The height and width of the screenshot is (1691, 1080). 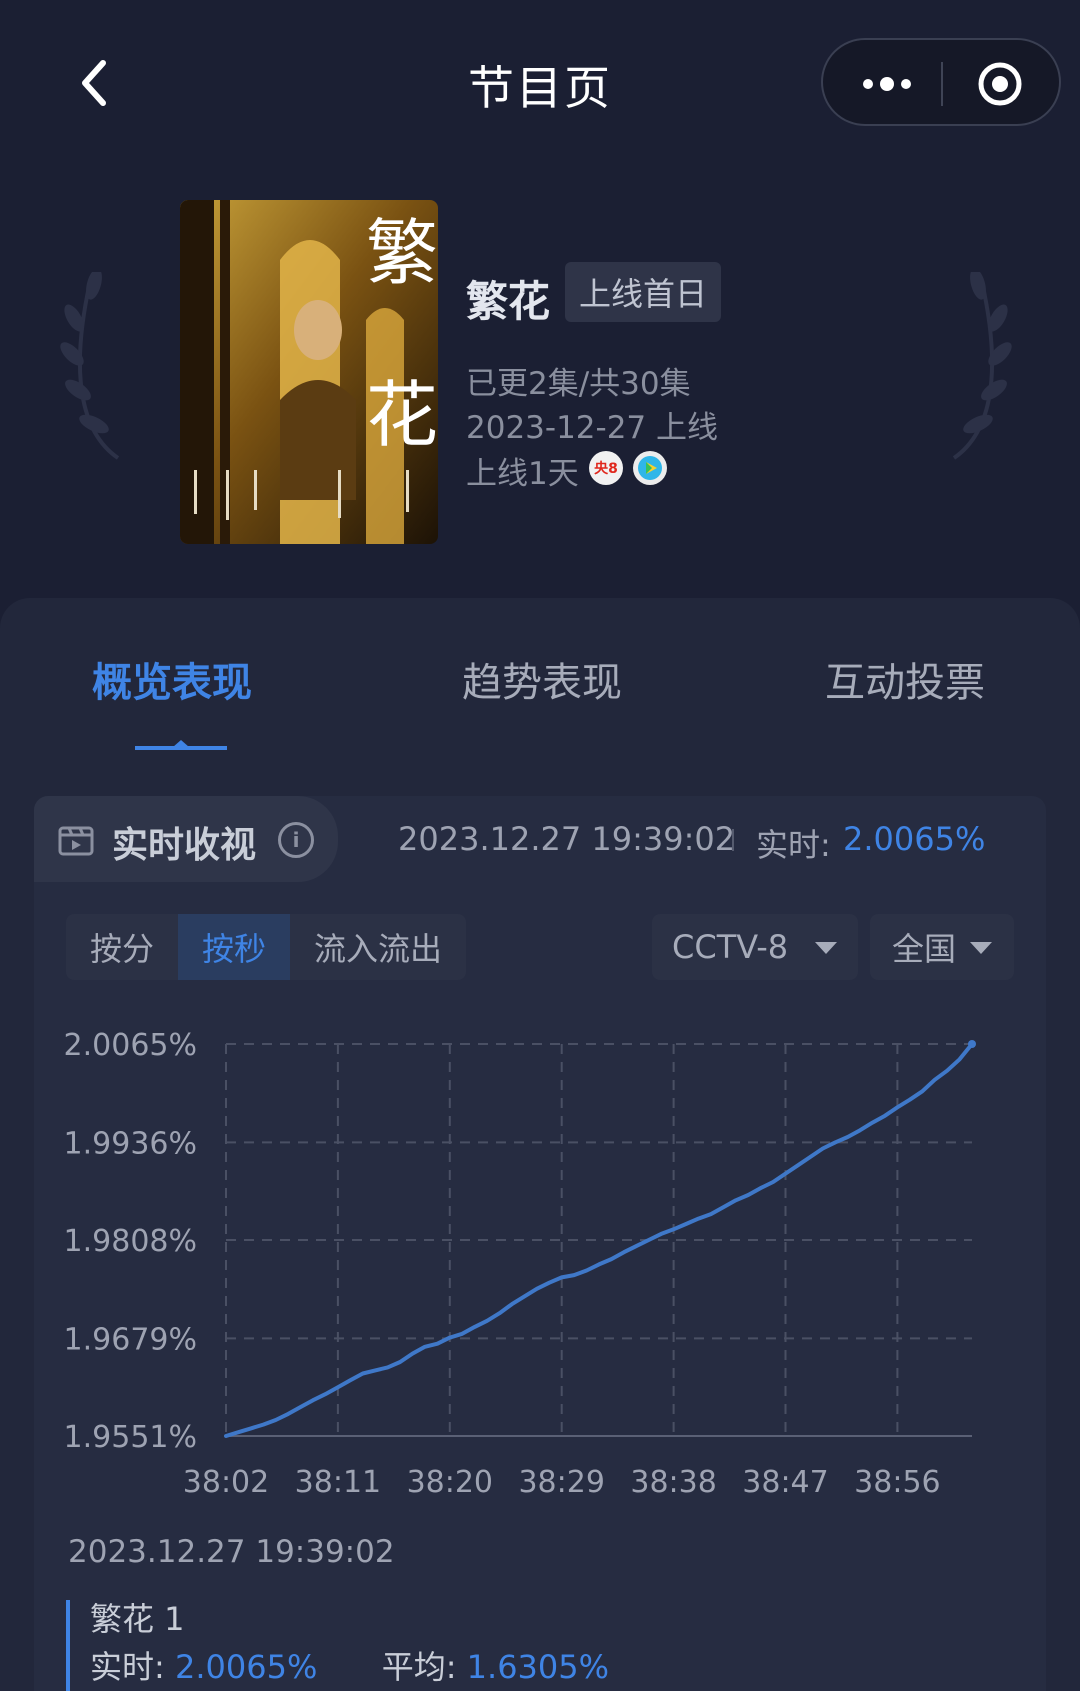 I want to click on program-name: 繁花, so click(x=508, y=301).